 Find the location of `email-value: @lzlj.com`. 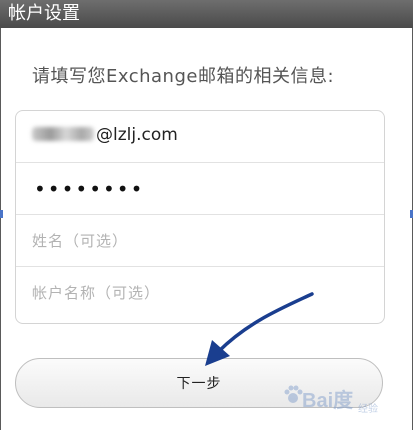

email-value: @lzlj.com is located at coordinates (105, 135).